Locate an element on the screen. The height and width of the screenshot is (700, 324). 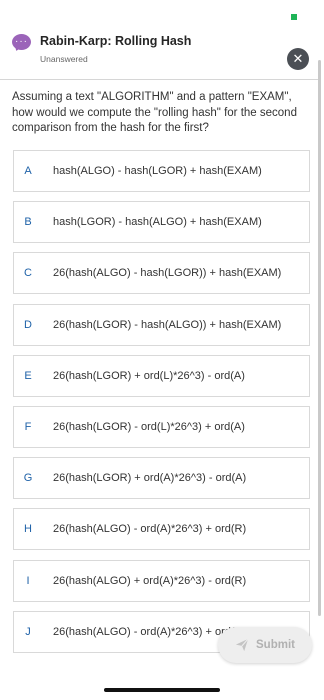
option-letter: H is located at coordinates (28, 529).